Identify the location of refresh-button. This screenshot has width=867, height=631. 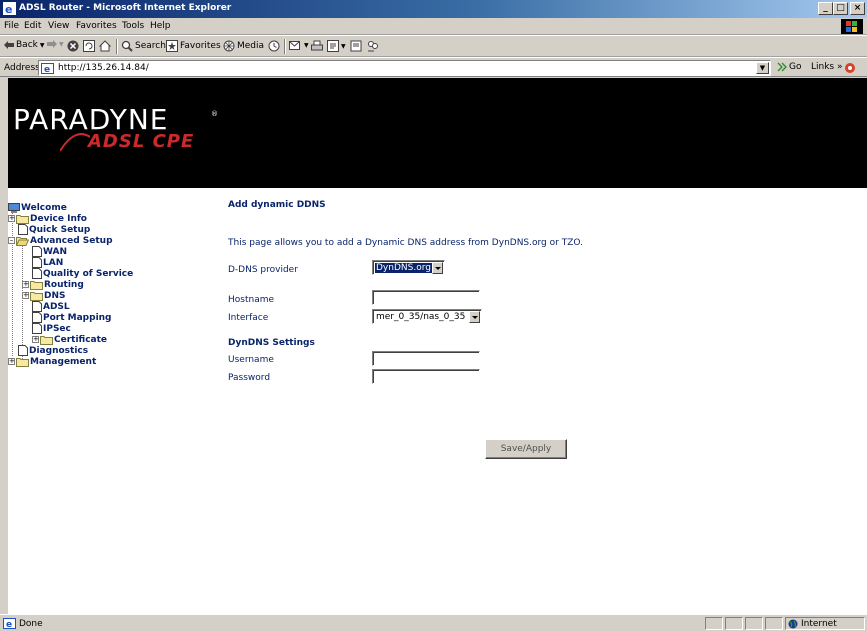
(89, 46).